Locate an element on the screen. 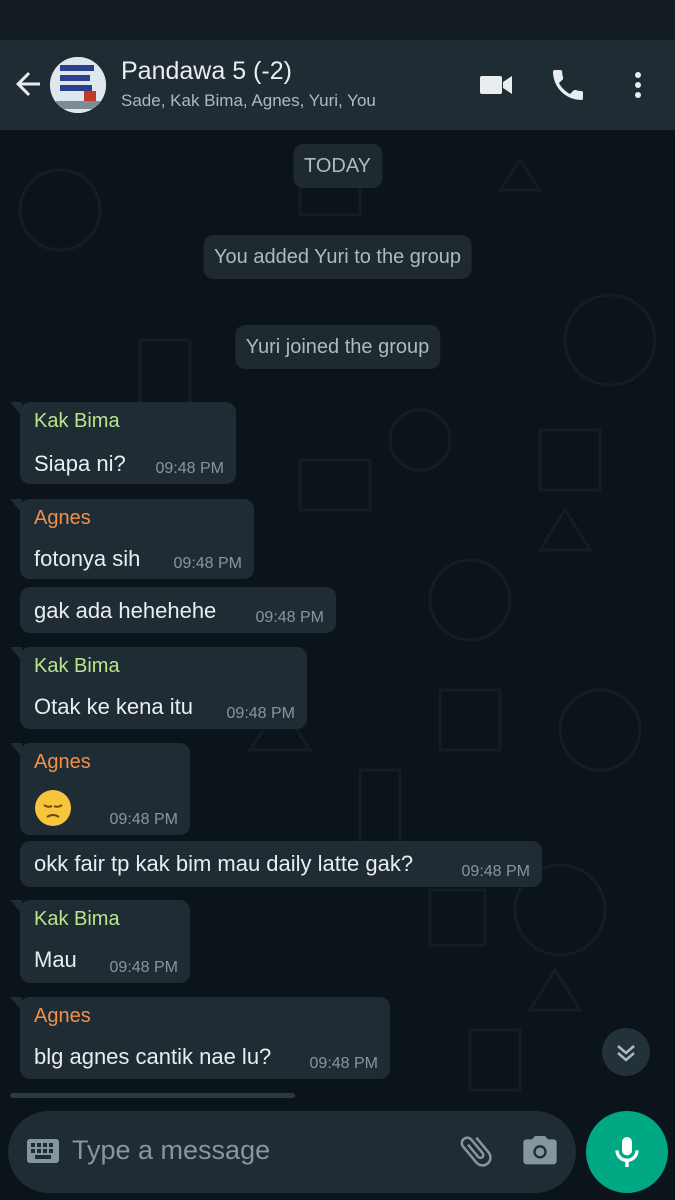 This screenshot has width=675, height=1200. message-bubble: Kak Bima Otak ke kena itu 09:48 PM is located at coordinates (158, 688).